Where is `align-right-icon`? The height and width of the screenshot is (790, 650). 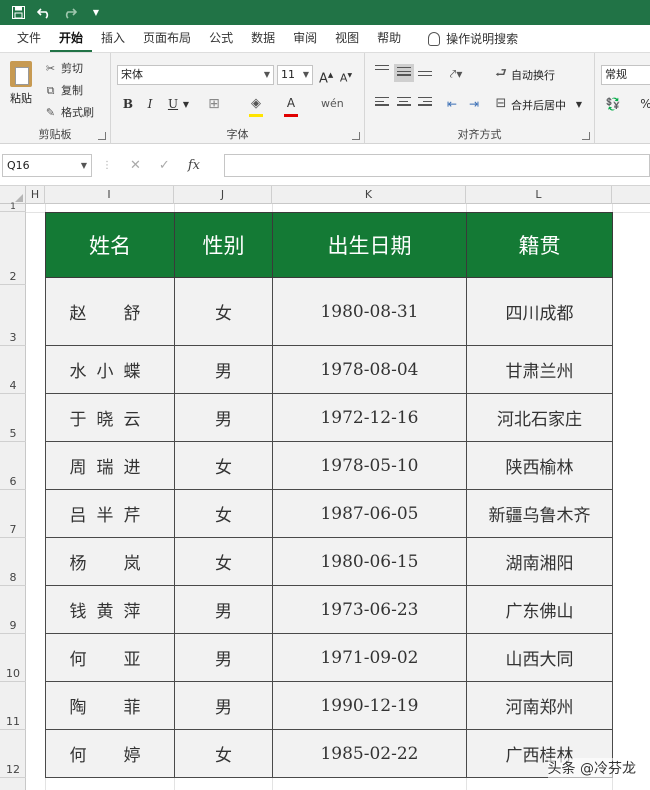
align-right-icon is located at coordinates (425, 103).